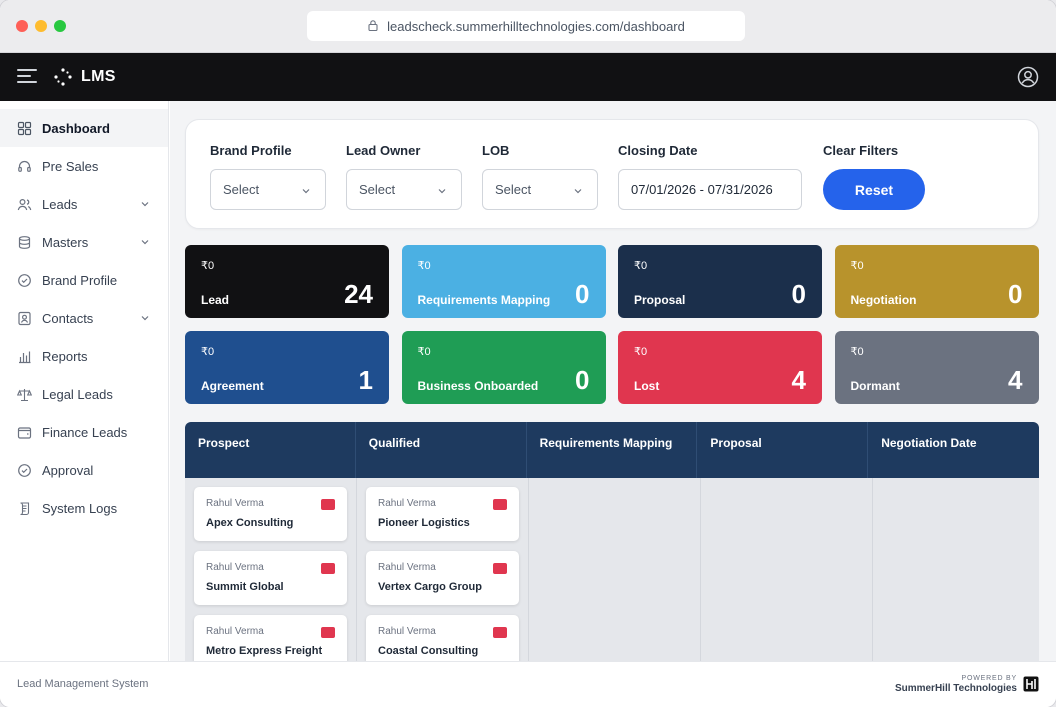 The height and width of the screenshot is (707, 1056). I want to click on stage-card-negotiation: ₹0 Negotiation 0, so click(936, 281).